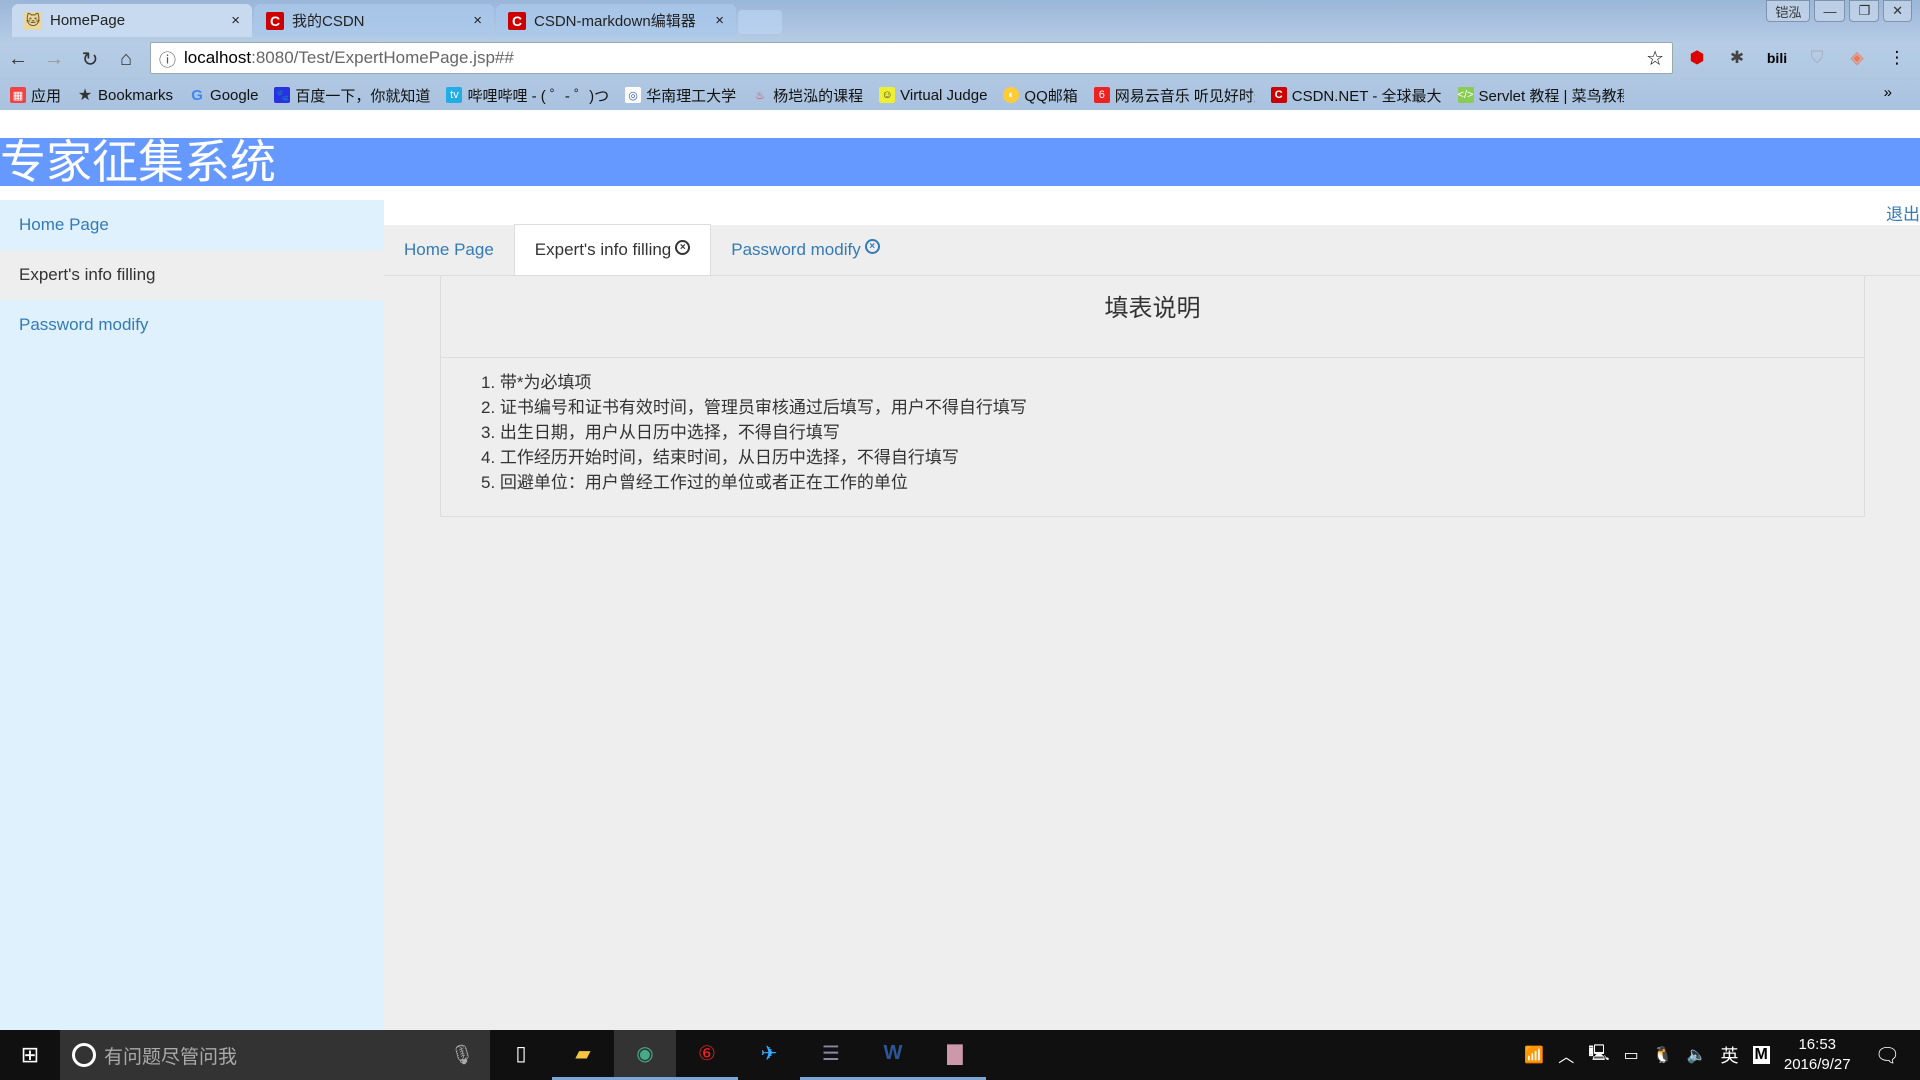 This screenshot has height=1080, width=1920. Describe the element at coordinates (223, 95) in the screenshot. I see `bookmark-item: G Google` at that location.